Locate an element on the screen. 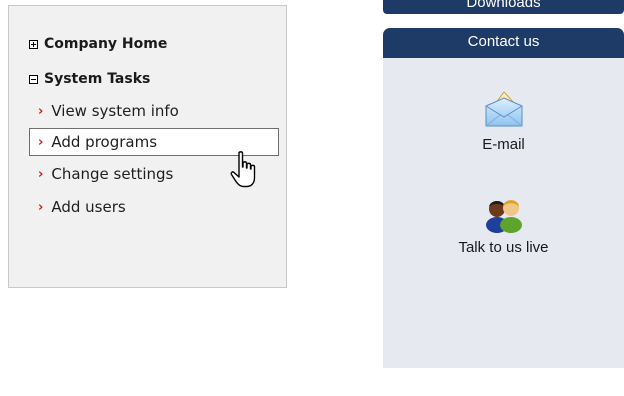  section-system-tasks: System Tasks is located at coordinates (89, 79).